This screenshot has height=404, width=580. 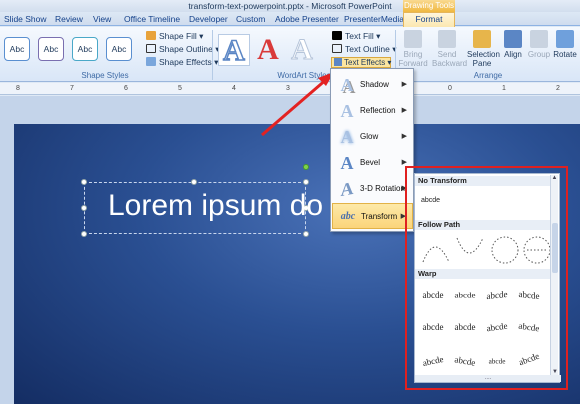 What do you see at coordinates (372, 137) in the screenshot?
I see `menu-item-glow: A Glow ▶` at bounding box center [372, 137].